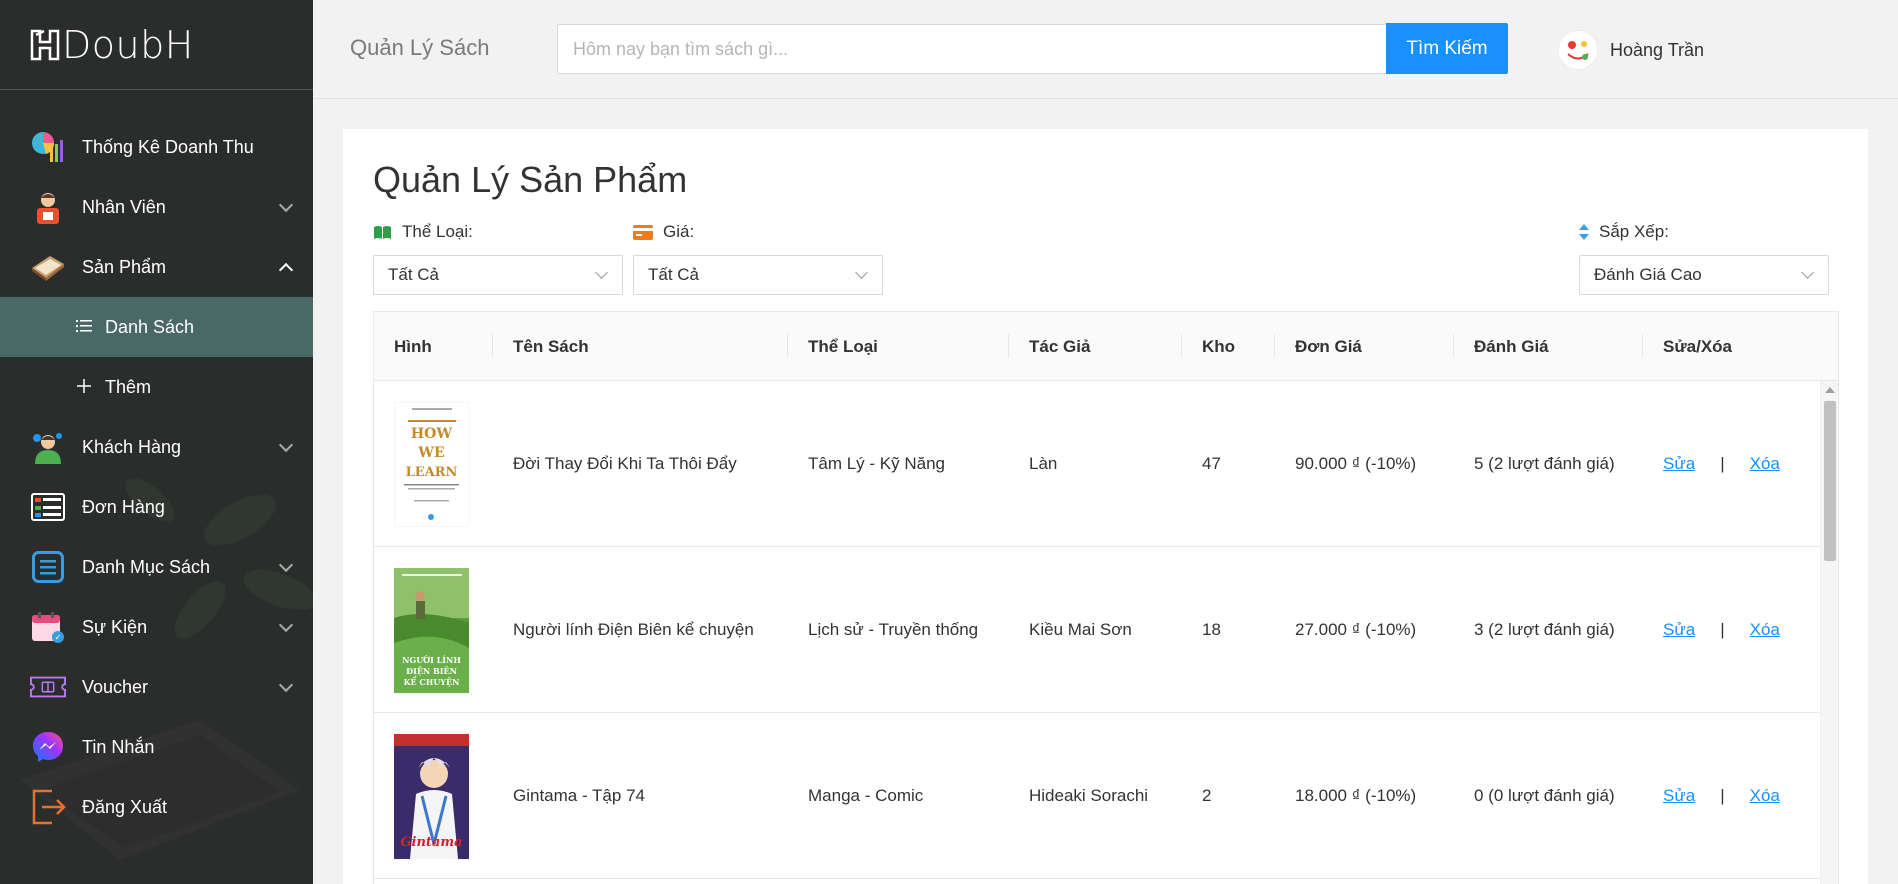 This screenshot has height=884, width=1898. Describe the element at coordinates (1830, 481) in the screenshot. I see `scroll-thumb` at that location.